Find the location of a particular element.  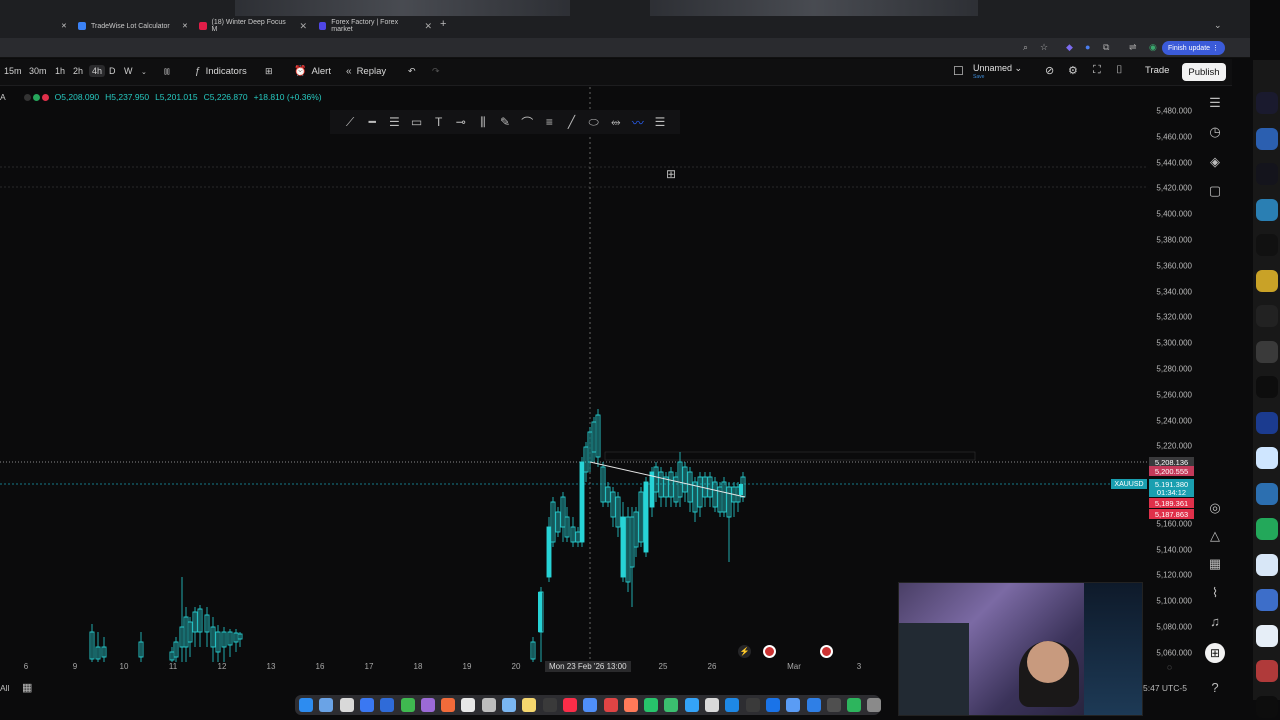

ray-icon: ⊸ is located at coordinates (461, 122).